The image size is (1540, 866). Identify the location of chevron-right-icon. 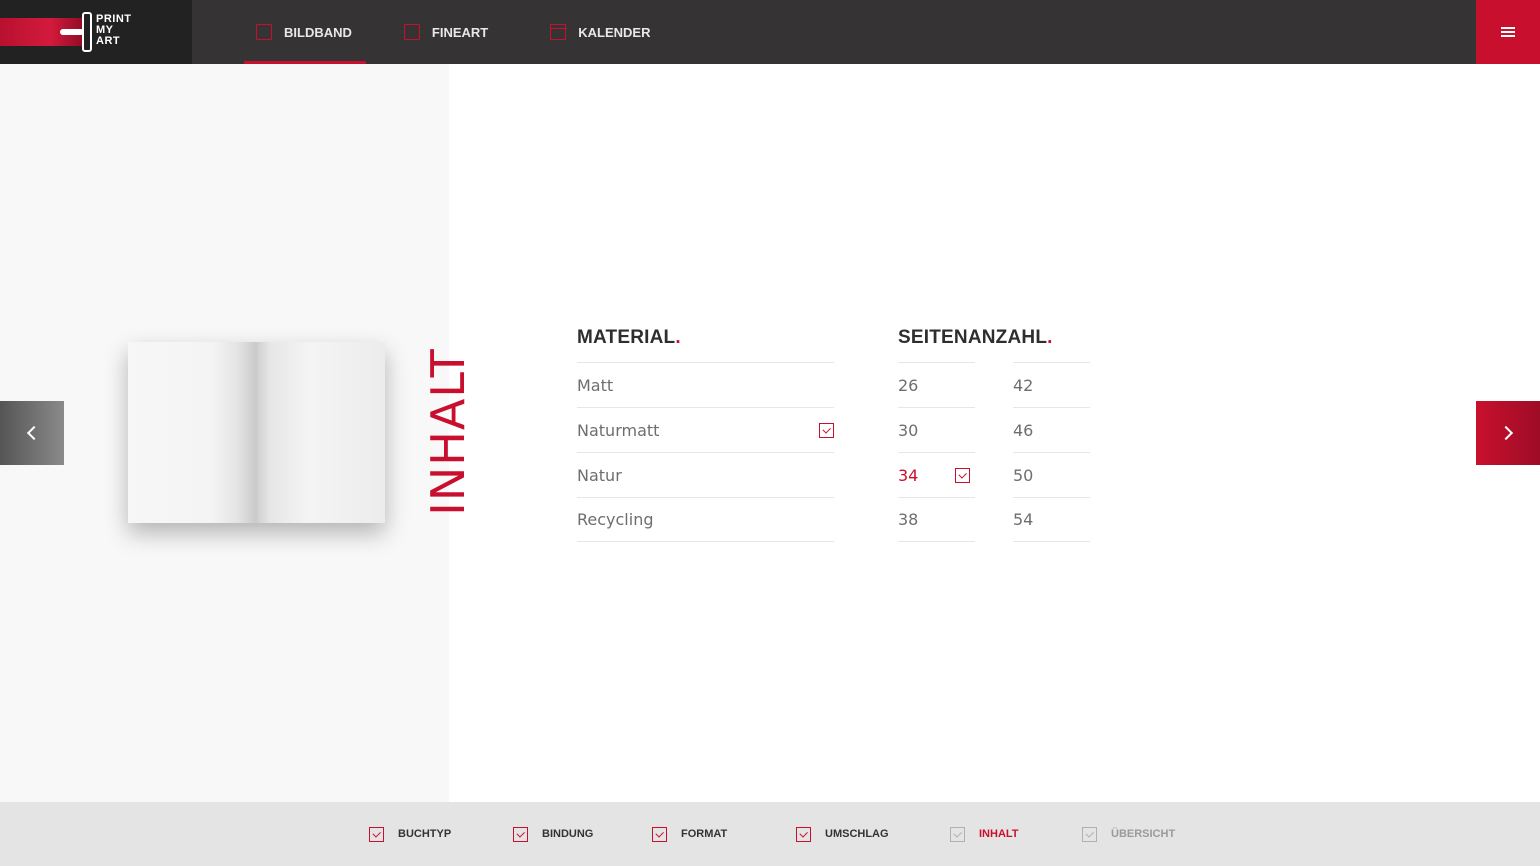
(1506, 433).